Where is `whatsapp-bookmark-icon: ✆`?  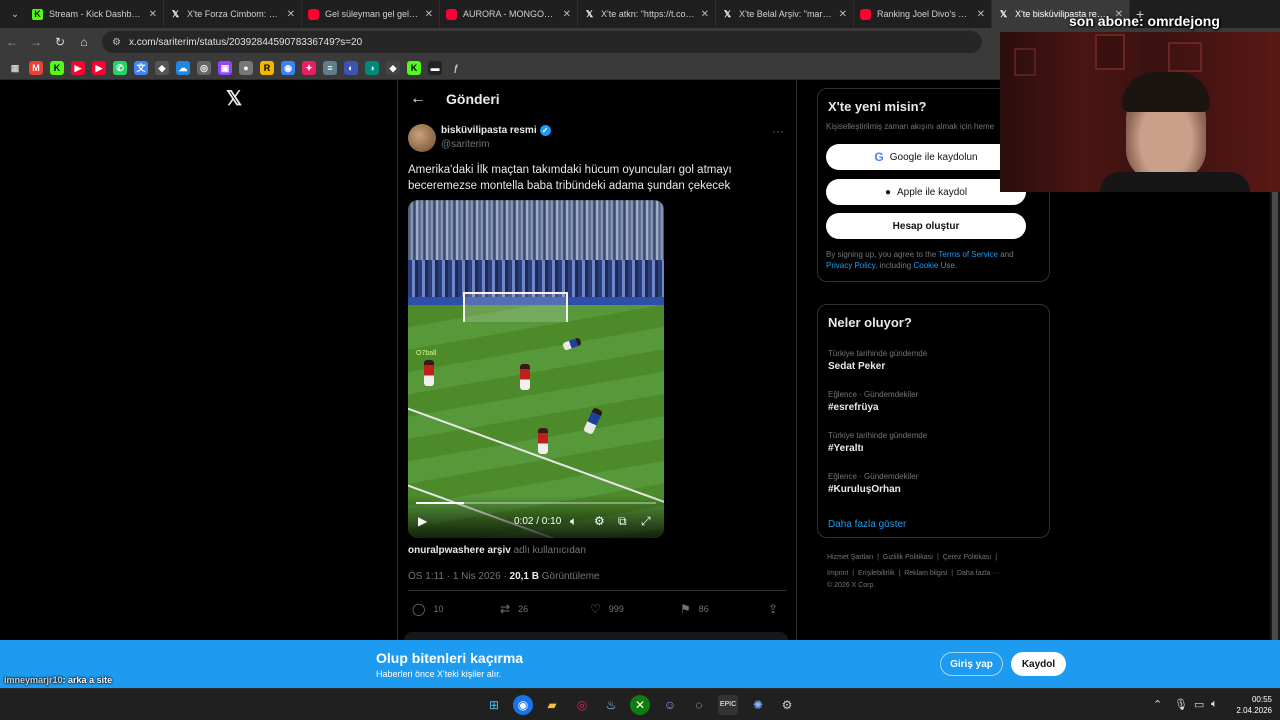 whatsapp-bookmark-icon: ✆ is located at coordinates (120, 67).